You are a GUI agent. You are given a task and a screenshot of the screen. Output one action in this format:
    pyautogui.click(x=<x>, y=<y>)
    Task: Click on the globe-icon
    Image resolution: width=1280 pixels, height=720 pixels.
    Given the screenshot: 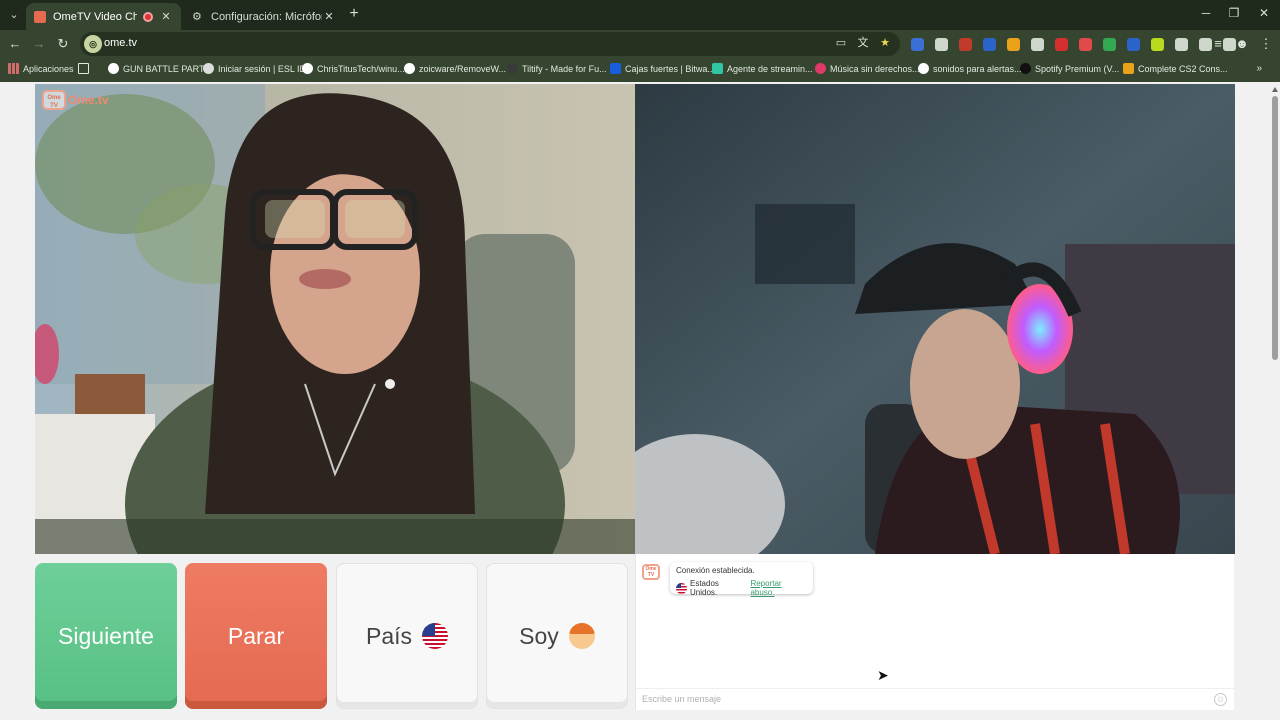 What is the action you would take?
    pyautogui.click(x=113, y=68)
    